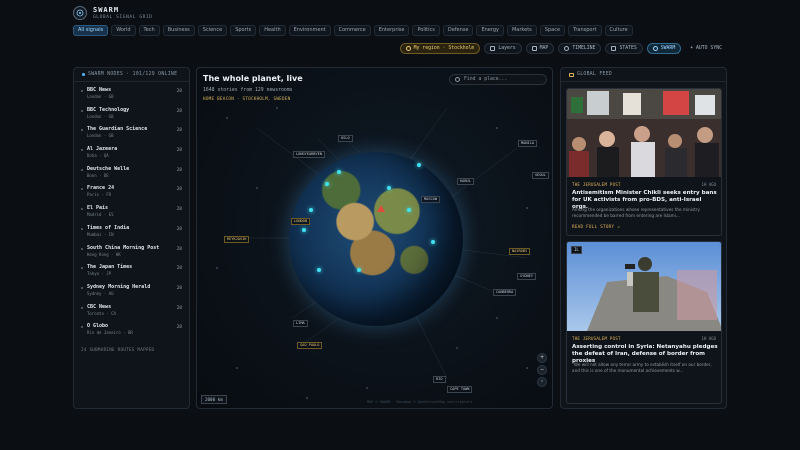 This screenshot has height=450, width=800. Describe the element at coordinates (596, 184) in the screenshot. I see `news-source: THE JERUSALEM POST` at that location.